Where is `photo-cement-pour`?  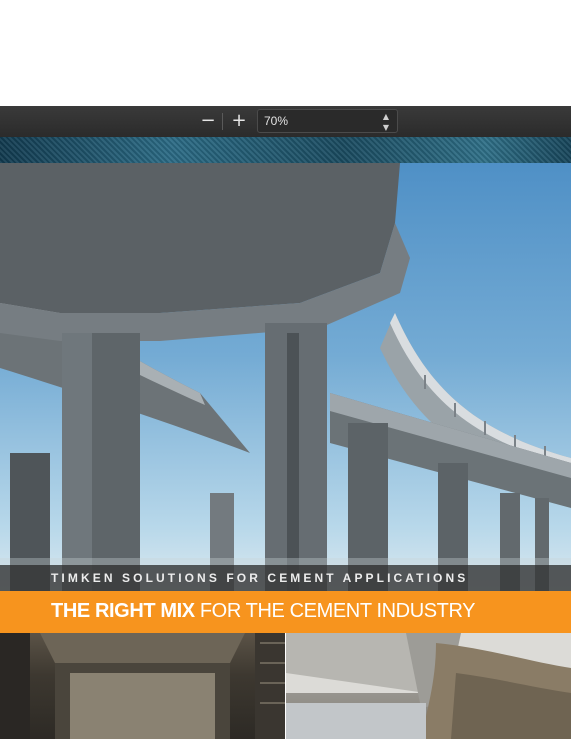 photo-cement-pour is located at coordinates (428, 686).